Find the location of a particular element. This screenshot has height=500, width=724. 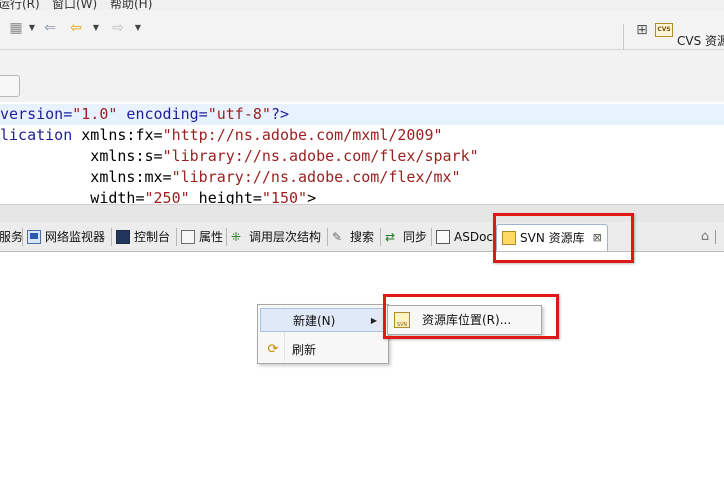

tab-console: 控制台 is located at coordinates (143, 237).